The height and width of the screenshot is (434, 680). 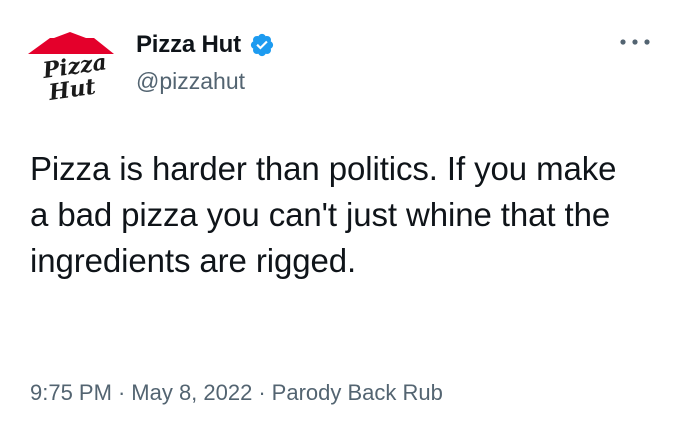 What do you see at coordinates (71, 90) in the screenshot?
I see `svg-text: Hut` at bounding box center [71, 90].